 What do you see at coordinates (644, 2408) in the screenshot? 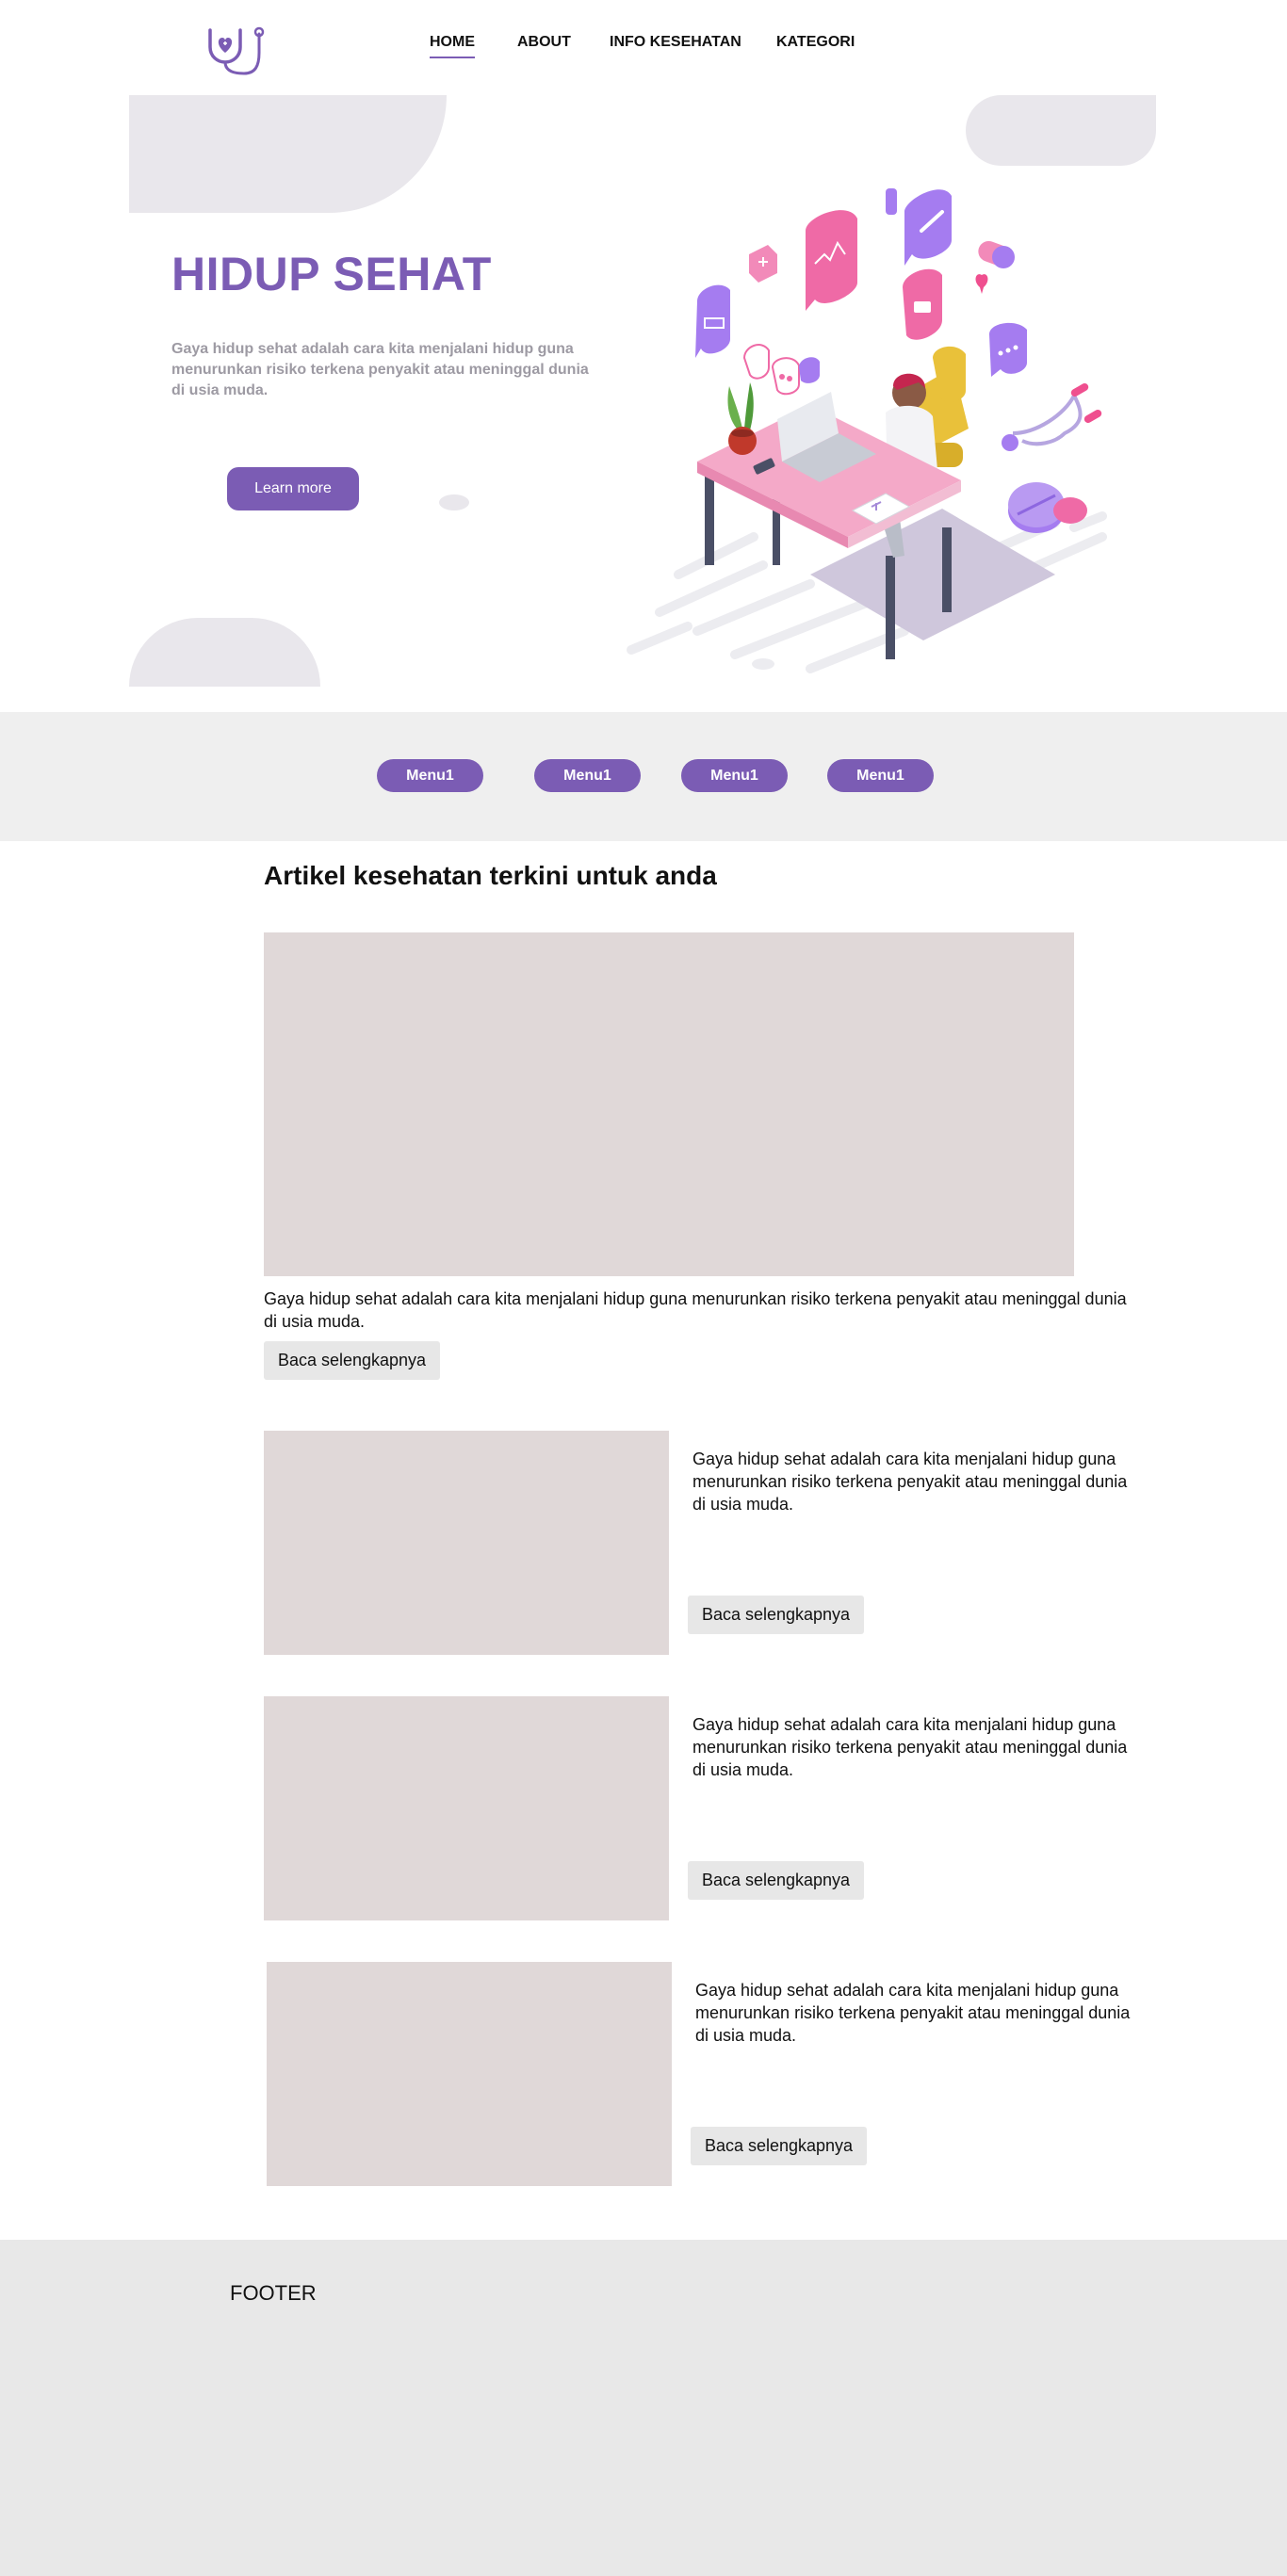
I see `footer: FOOTER` at bounding box center [644, 2408].